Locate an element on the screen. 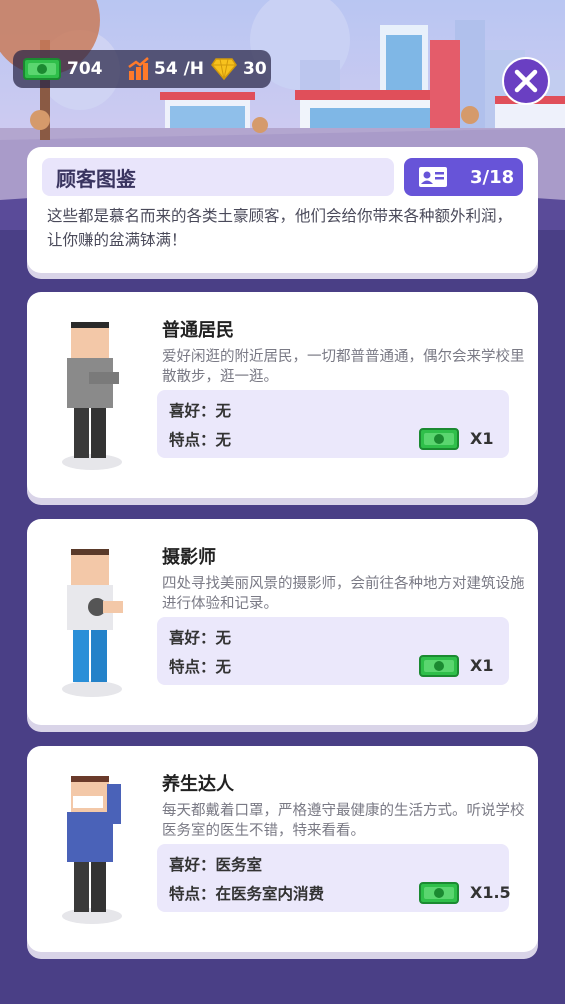 Image resolution: width=565 pixels, height=1004 pixels. gem-counter: 30 is located at coordinates (239, 69).